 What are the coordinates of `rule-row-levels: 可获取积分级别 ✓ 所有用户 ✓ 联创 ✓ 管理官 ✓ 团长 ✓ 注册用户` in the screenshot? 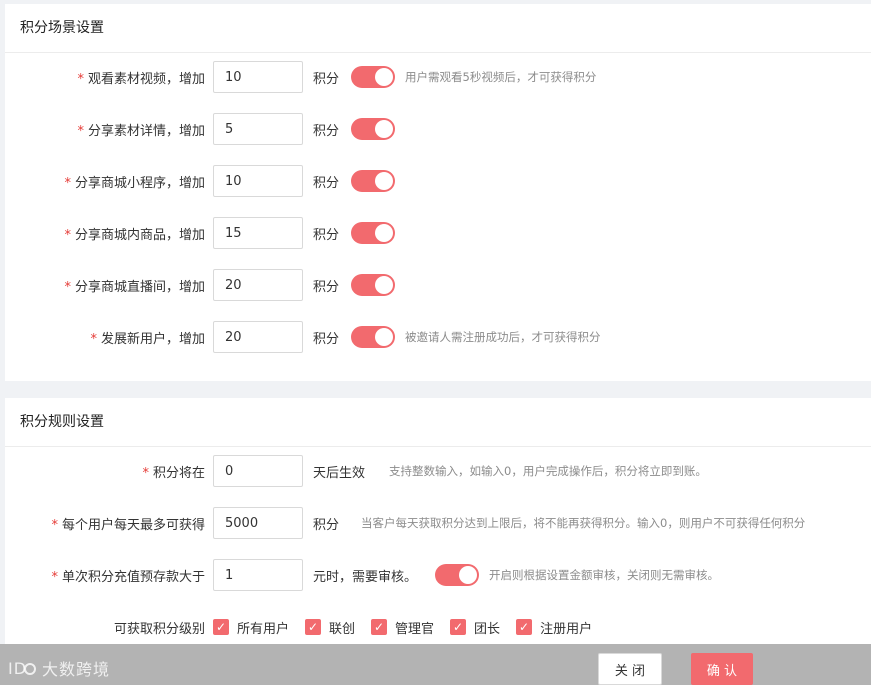 It's located at (438, 627).